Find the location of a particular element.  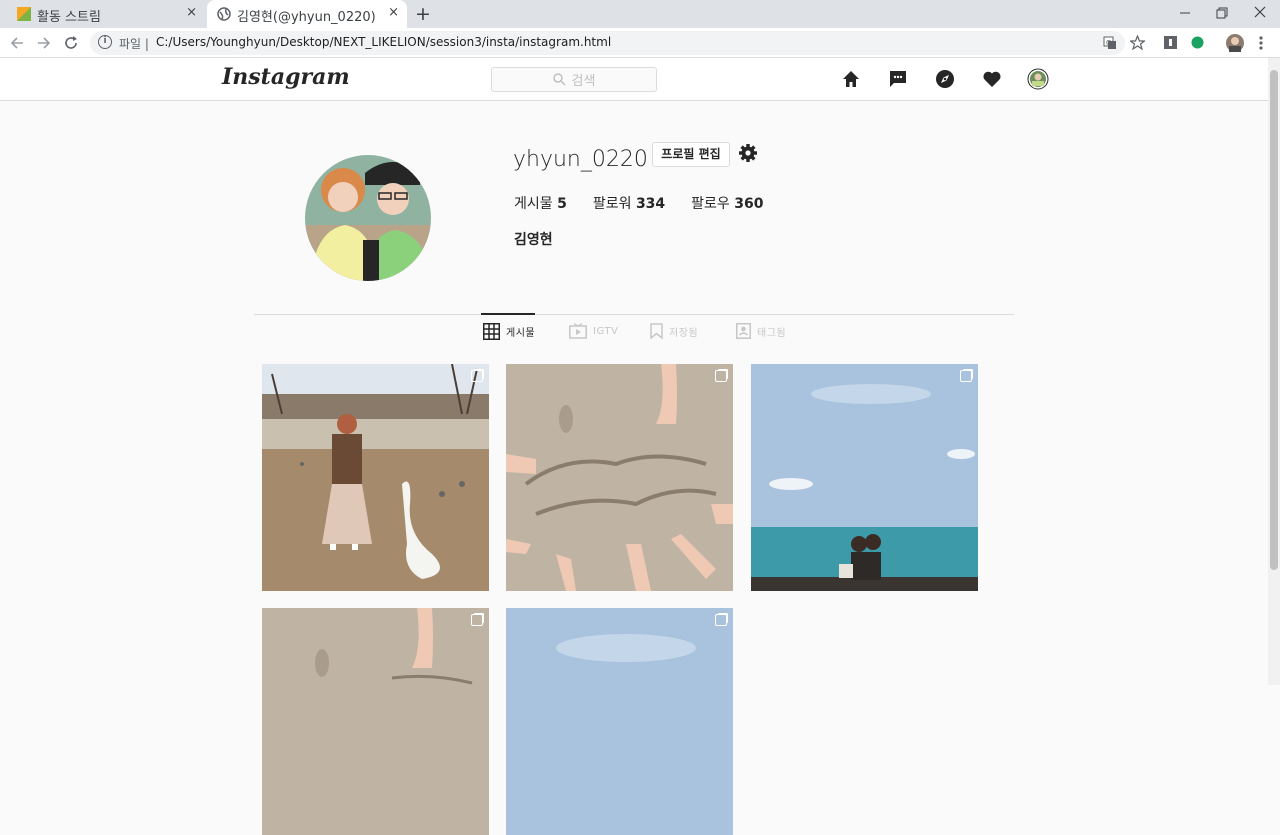

svg-text: G is located at coordinates (1108, 43).